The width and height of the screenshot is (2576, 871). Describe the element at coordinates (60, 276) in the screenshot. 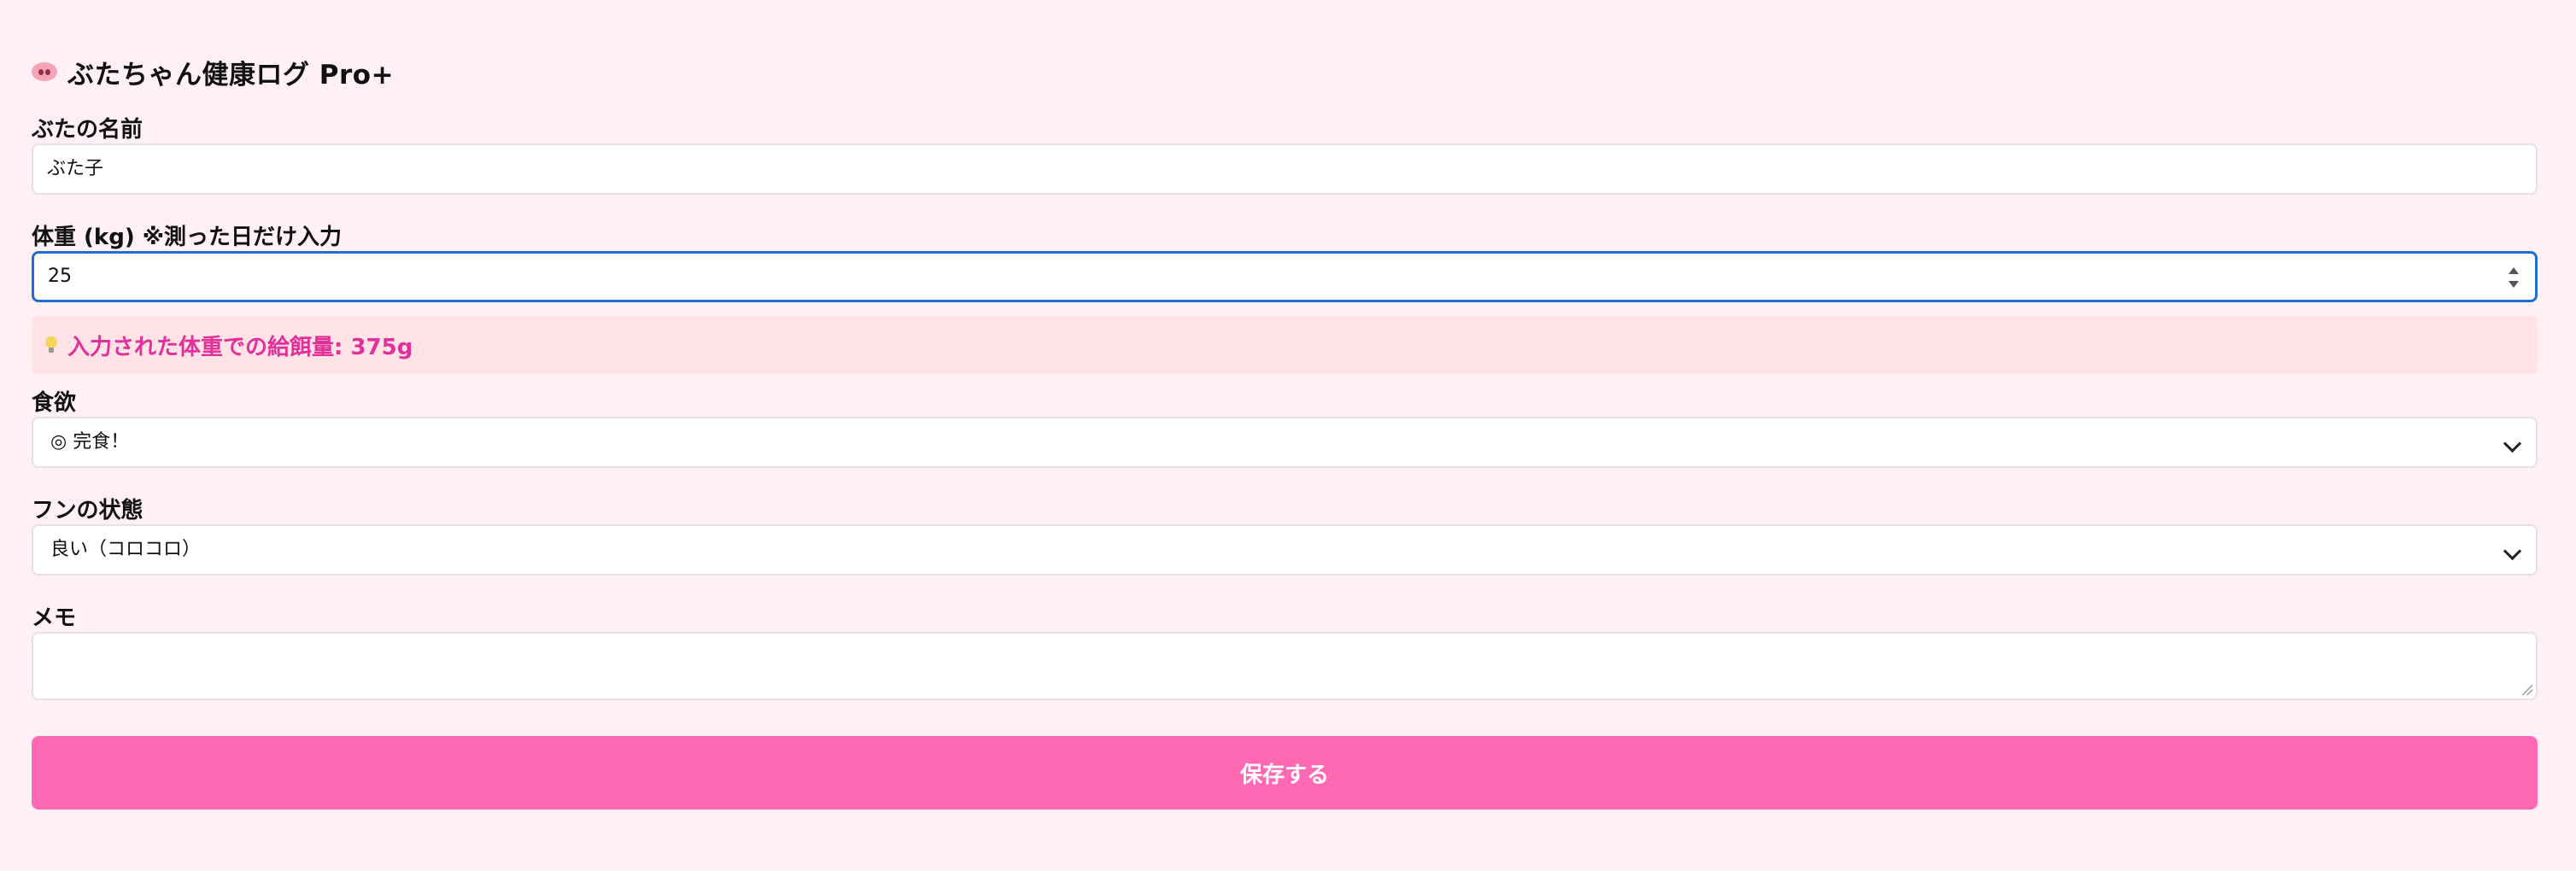

I see `weight-value: 25` at that location.